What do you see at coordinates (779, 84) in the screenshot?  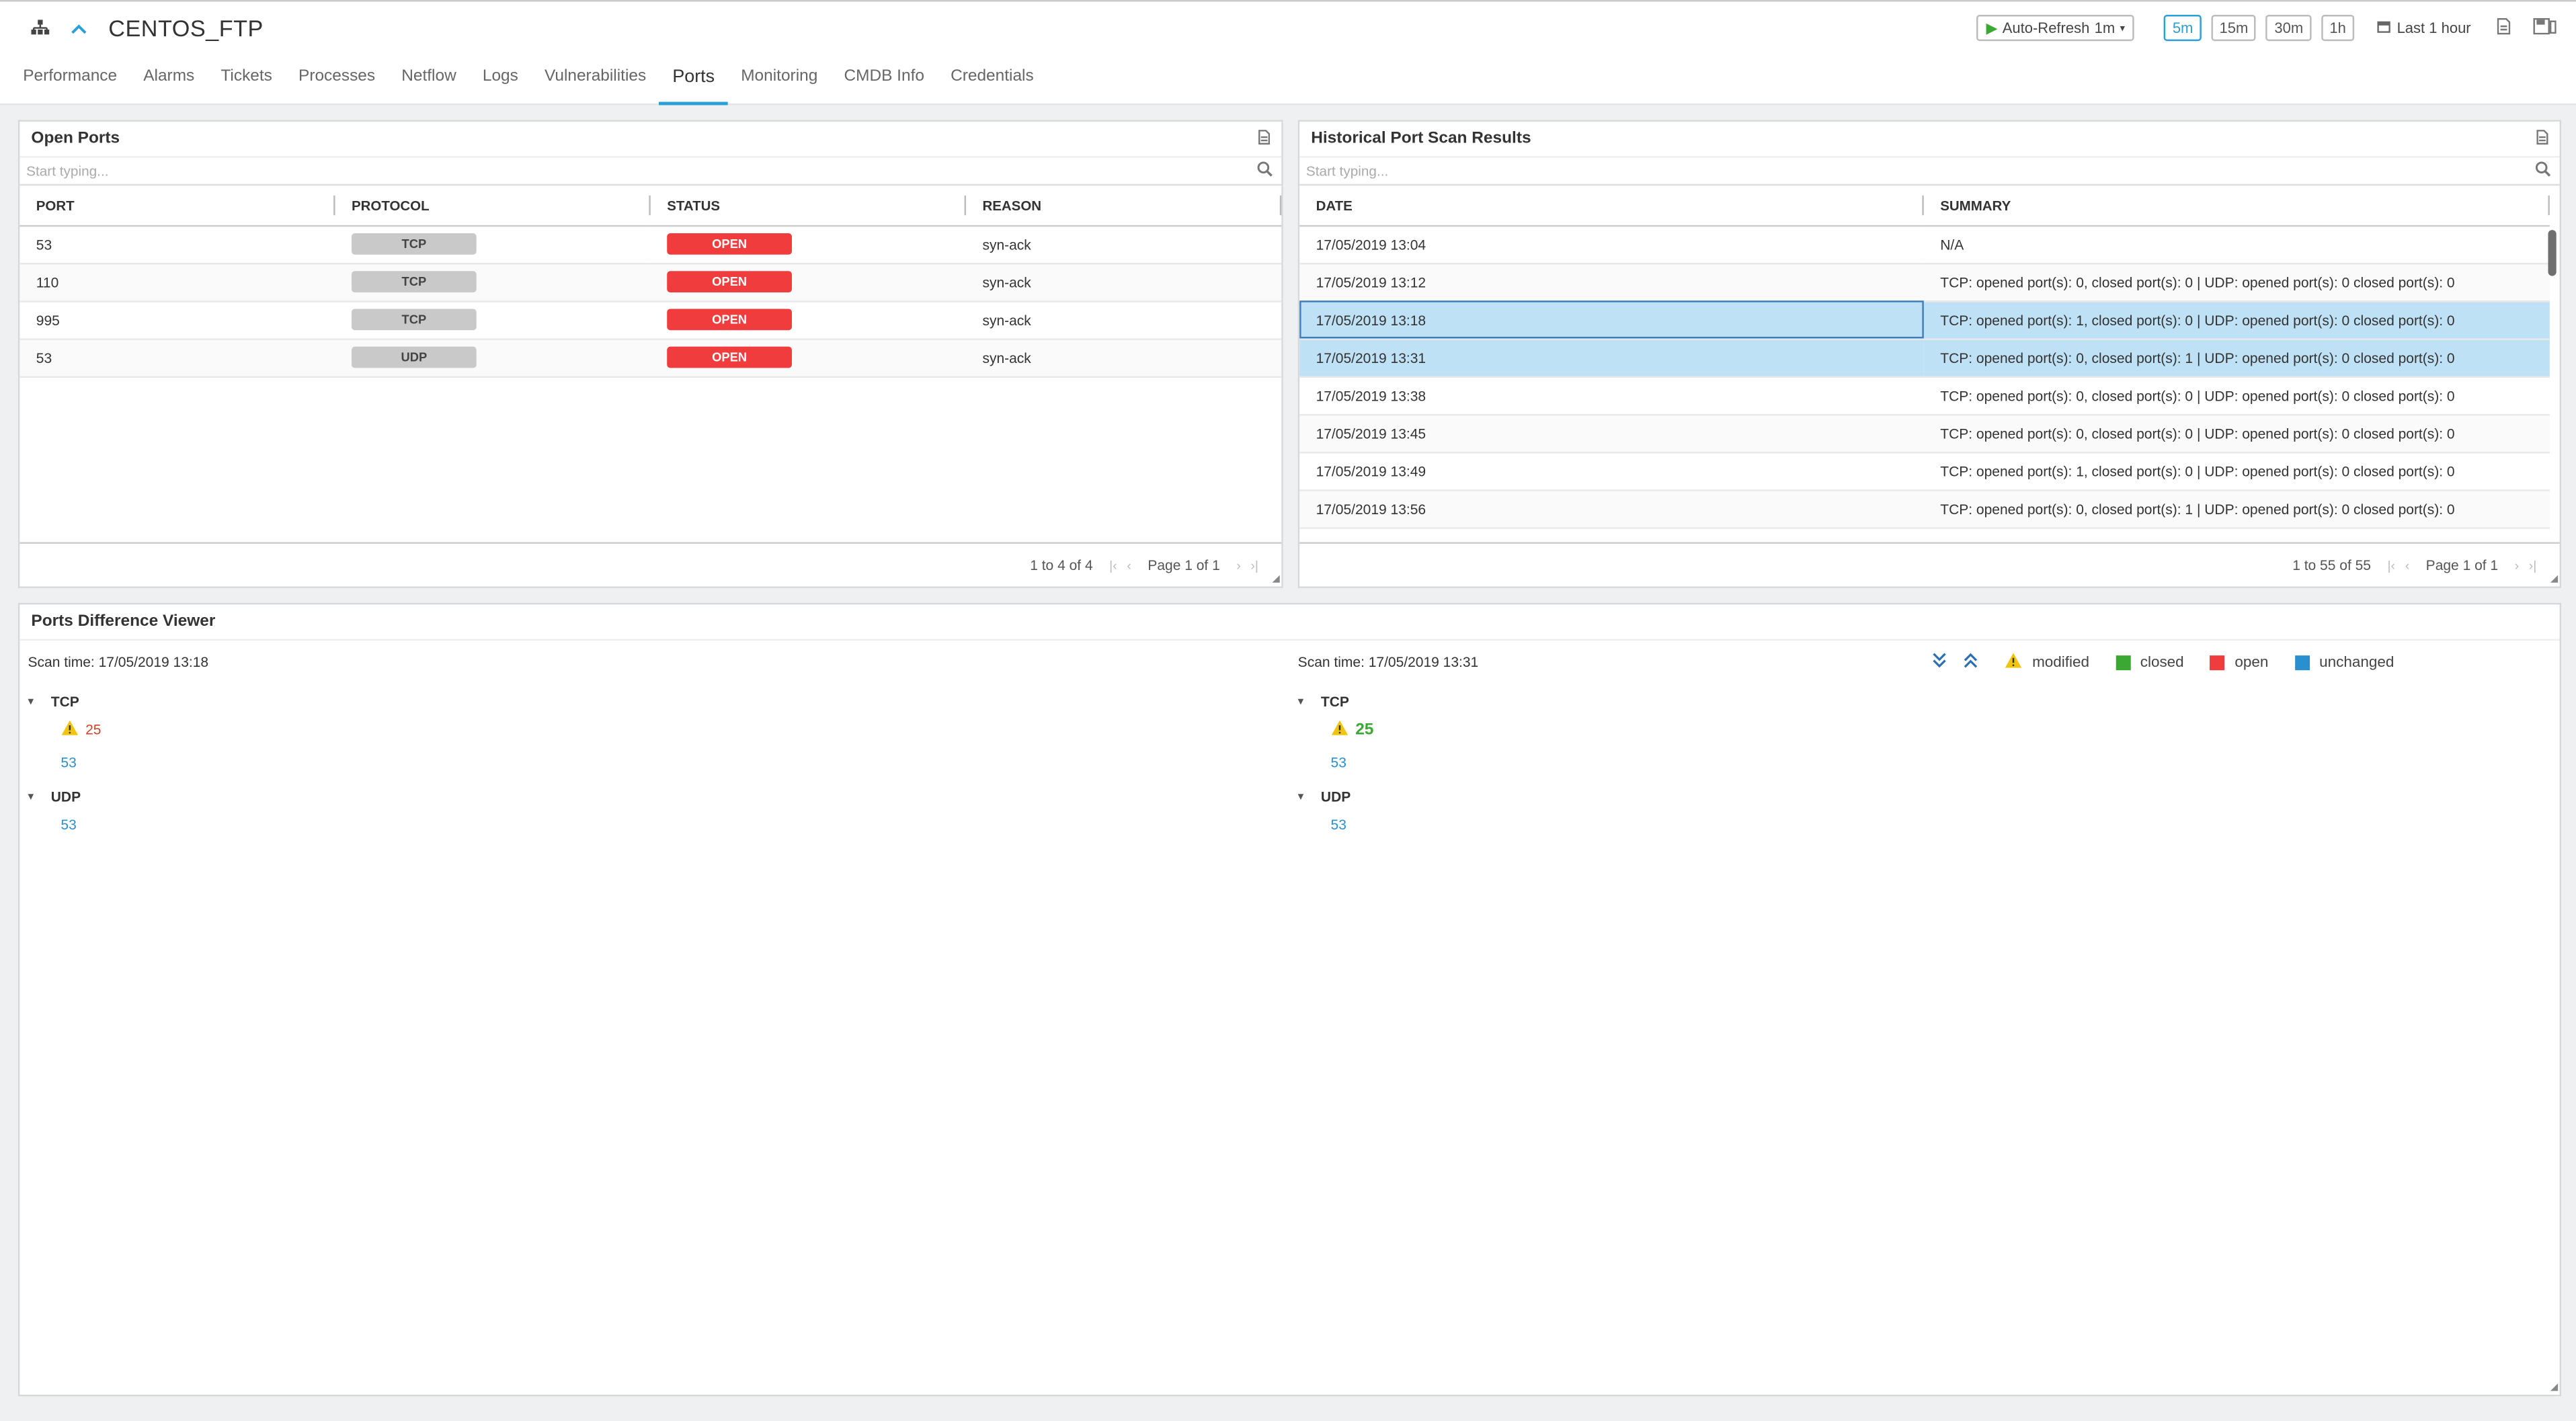 I see `tab-monitoring: Monitoring` at bounding box center [779, 84].